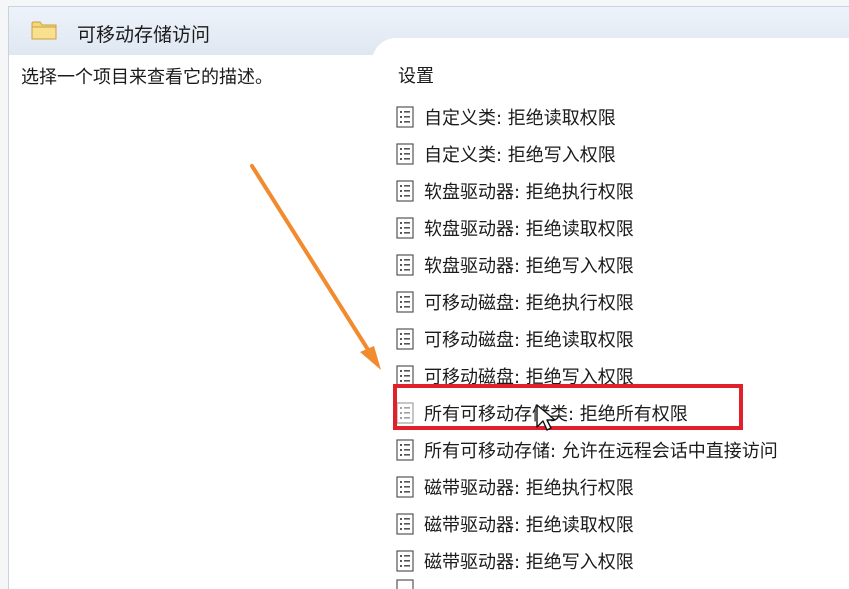 The image size is (849, 589). I want to click on policy-setting-item: 软盘驱动器: 拒绝执行权限, so click(621, 190).